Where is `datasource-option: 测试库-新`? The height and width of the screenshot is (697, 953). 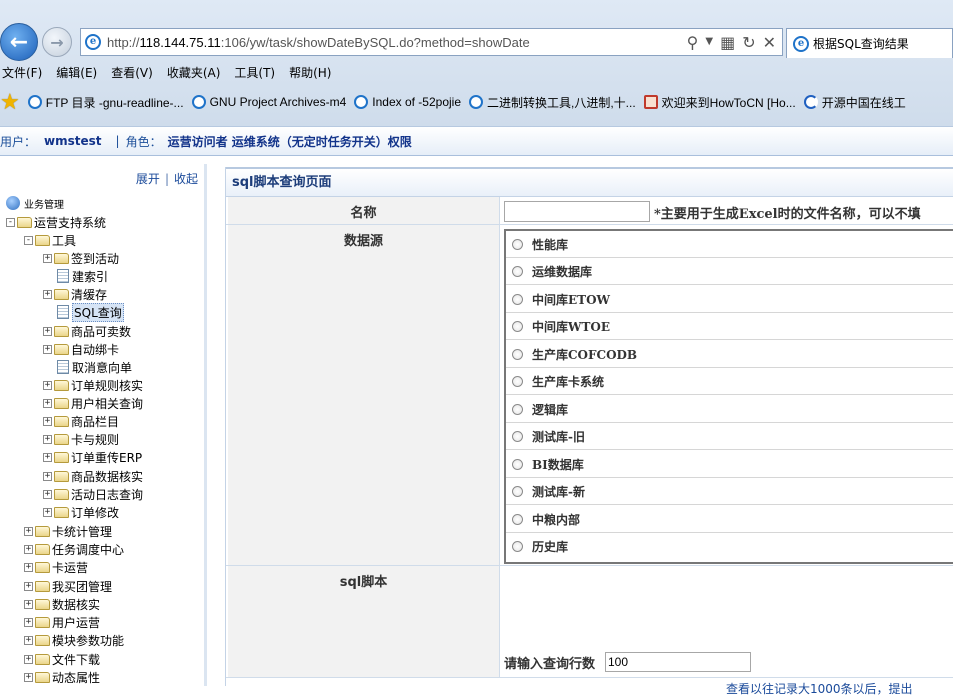 datasource-option: 测试库-新 is located at coordinates (729, 491).